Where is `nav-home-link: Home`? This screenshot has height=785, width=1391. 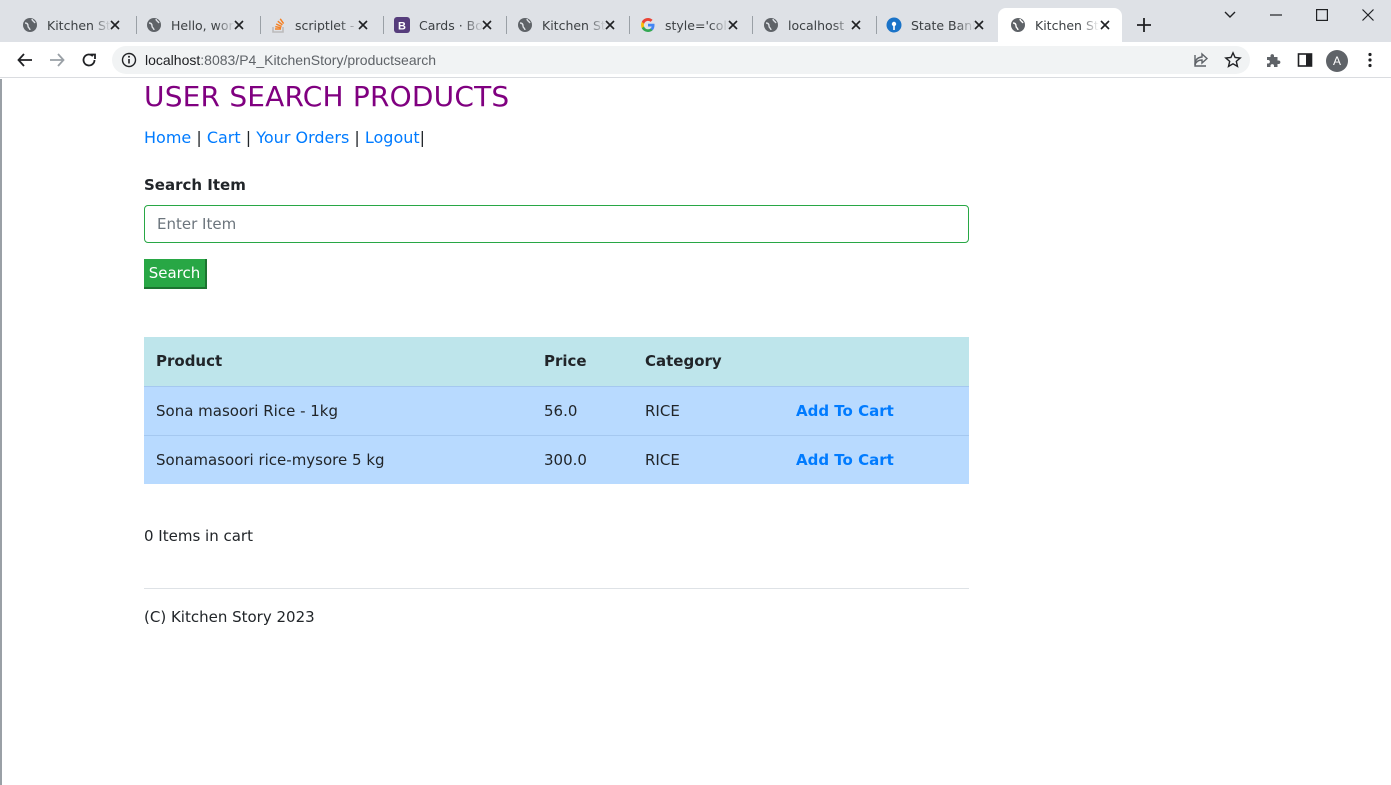
nav-home-link: Home is located at coordinates (167, 137).